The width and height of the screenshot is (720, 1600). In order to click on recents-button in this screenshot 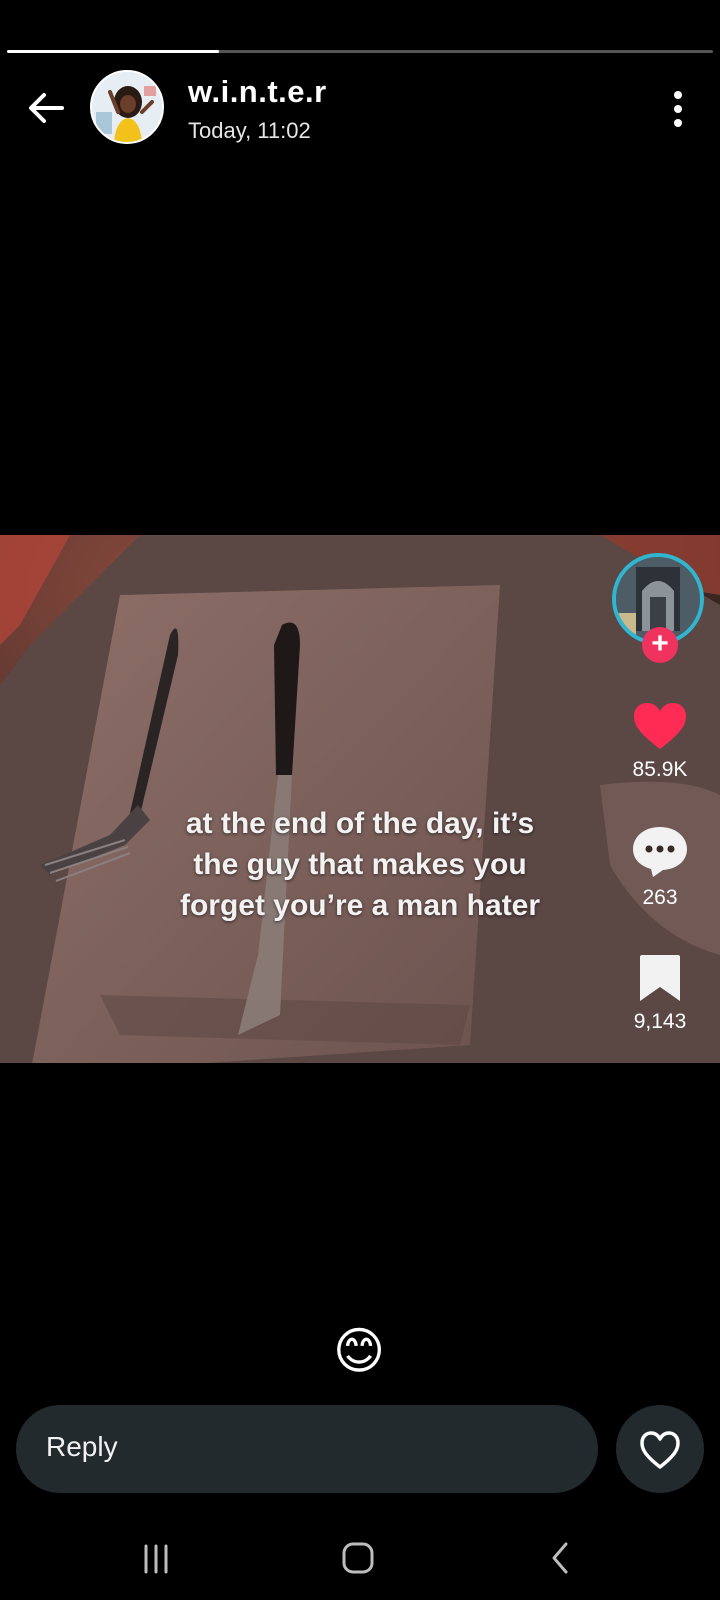, I will do `click(156, 1558)`.